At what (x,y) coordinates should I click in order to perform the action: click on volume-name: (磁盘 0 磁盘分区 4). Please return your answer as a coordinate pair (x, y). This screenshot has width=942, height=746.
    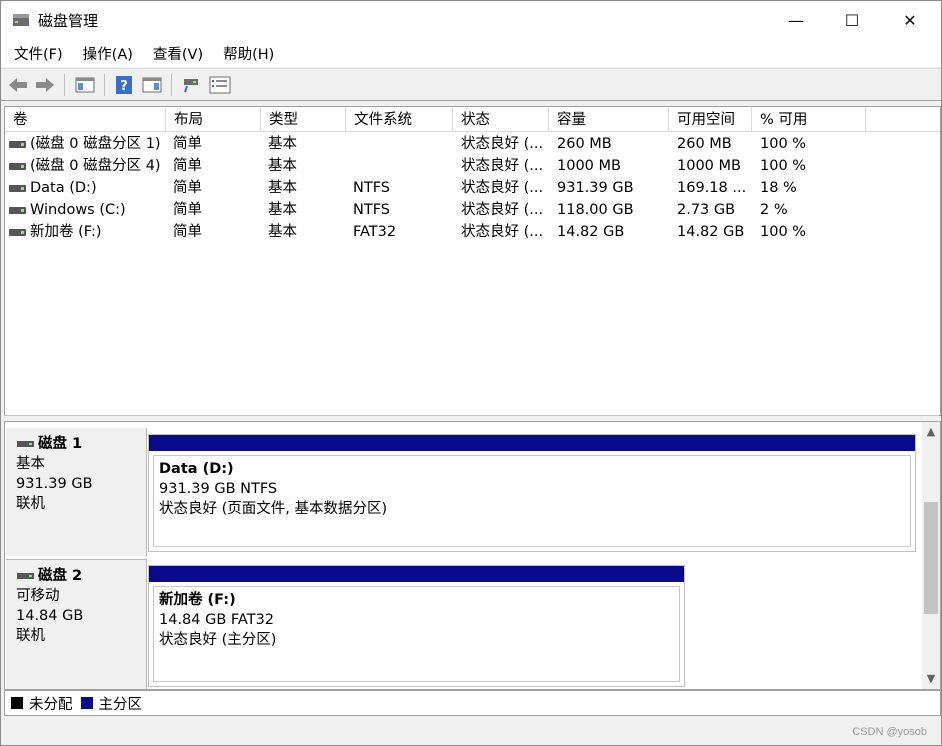
    Looking at the image, I should click on (95, 166).